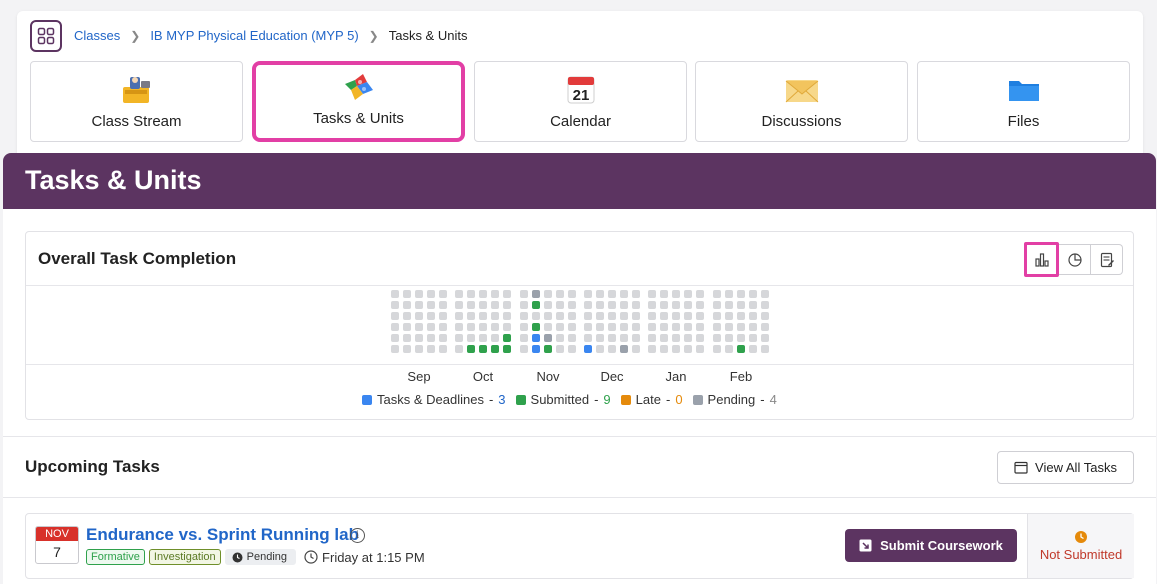  What do you see at coordinates (580, 101) in the screenshot?
I see `tile-calendar: 21 Calendar` at bounding box center [580, 101].